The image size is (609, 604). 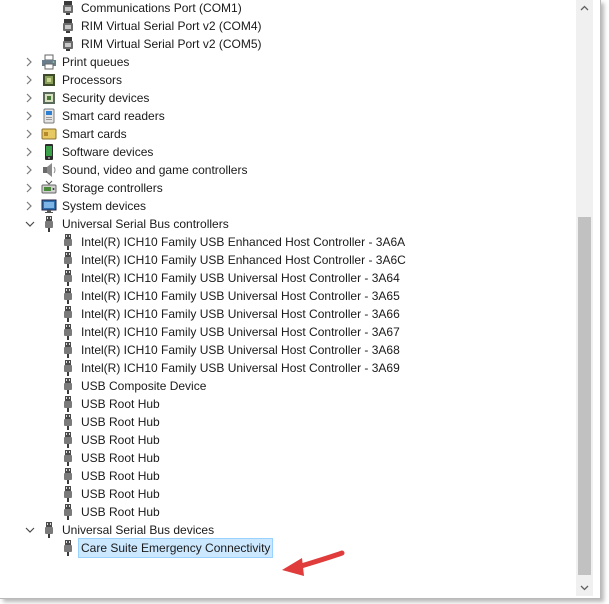 I want to click on tree-item-label: Universal Serial Bus devices, so click(x=138, y=530).